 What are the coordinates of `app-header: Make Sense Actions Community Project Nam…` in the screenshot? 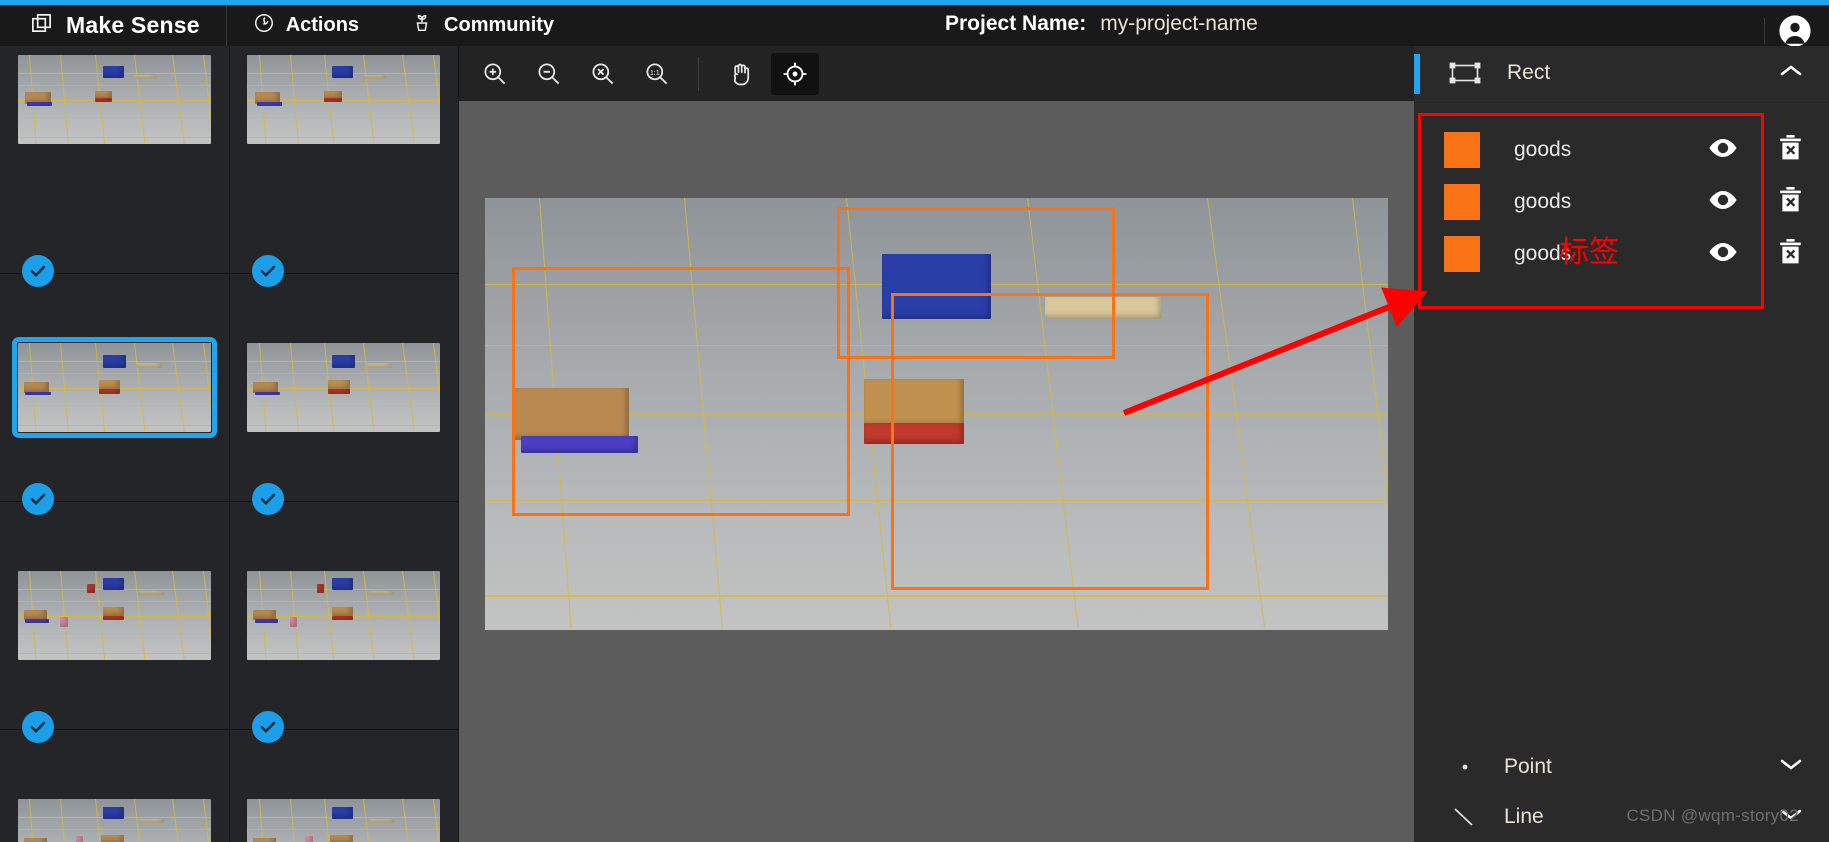 It's located at (914, 26).